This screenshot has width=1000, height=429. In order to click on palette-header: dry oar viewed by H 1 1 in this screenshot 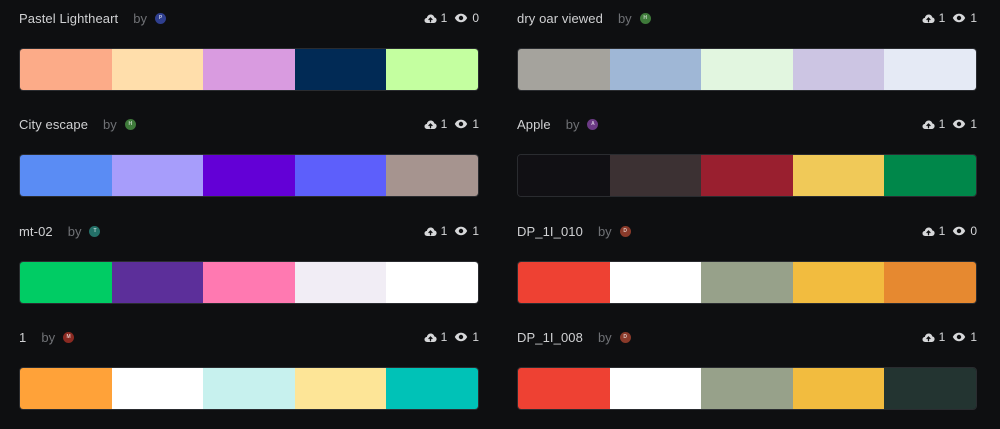, I will do `click(747, 18)`.